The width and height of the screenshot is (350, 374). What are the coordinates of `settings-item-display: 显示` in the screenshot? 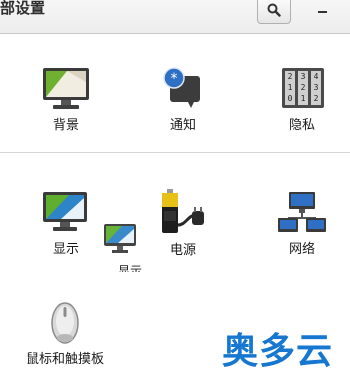 It's located at (66, 223).